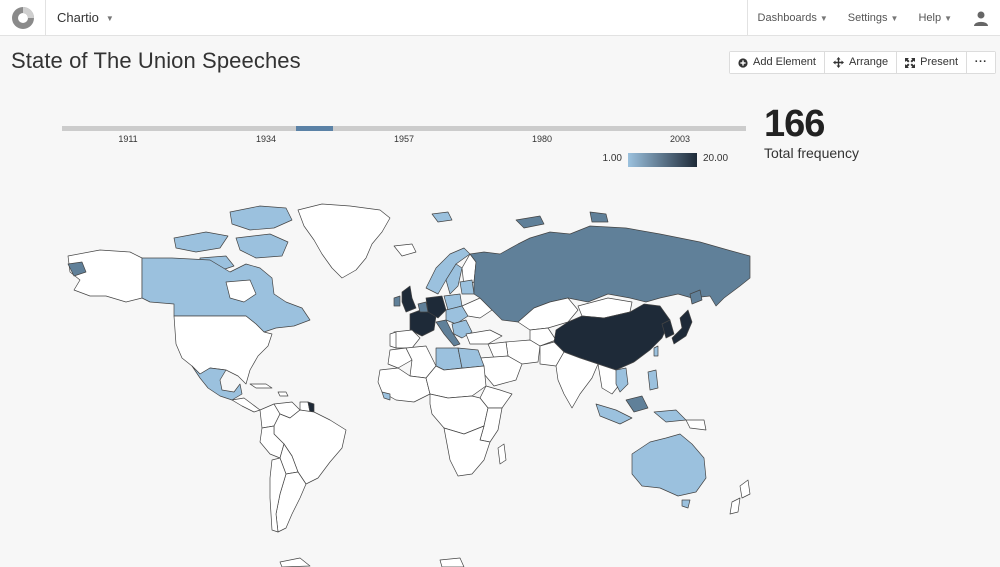 The image size is (1000, 567). What do you see at coordinates (614, 414) in the screenshot?
I see `country-indonesia` at bounding box center [614, 414].